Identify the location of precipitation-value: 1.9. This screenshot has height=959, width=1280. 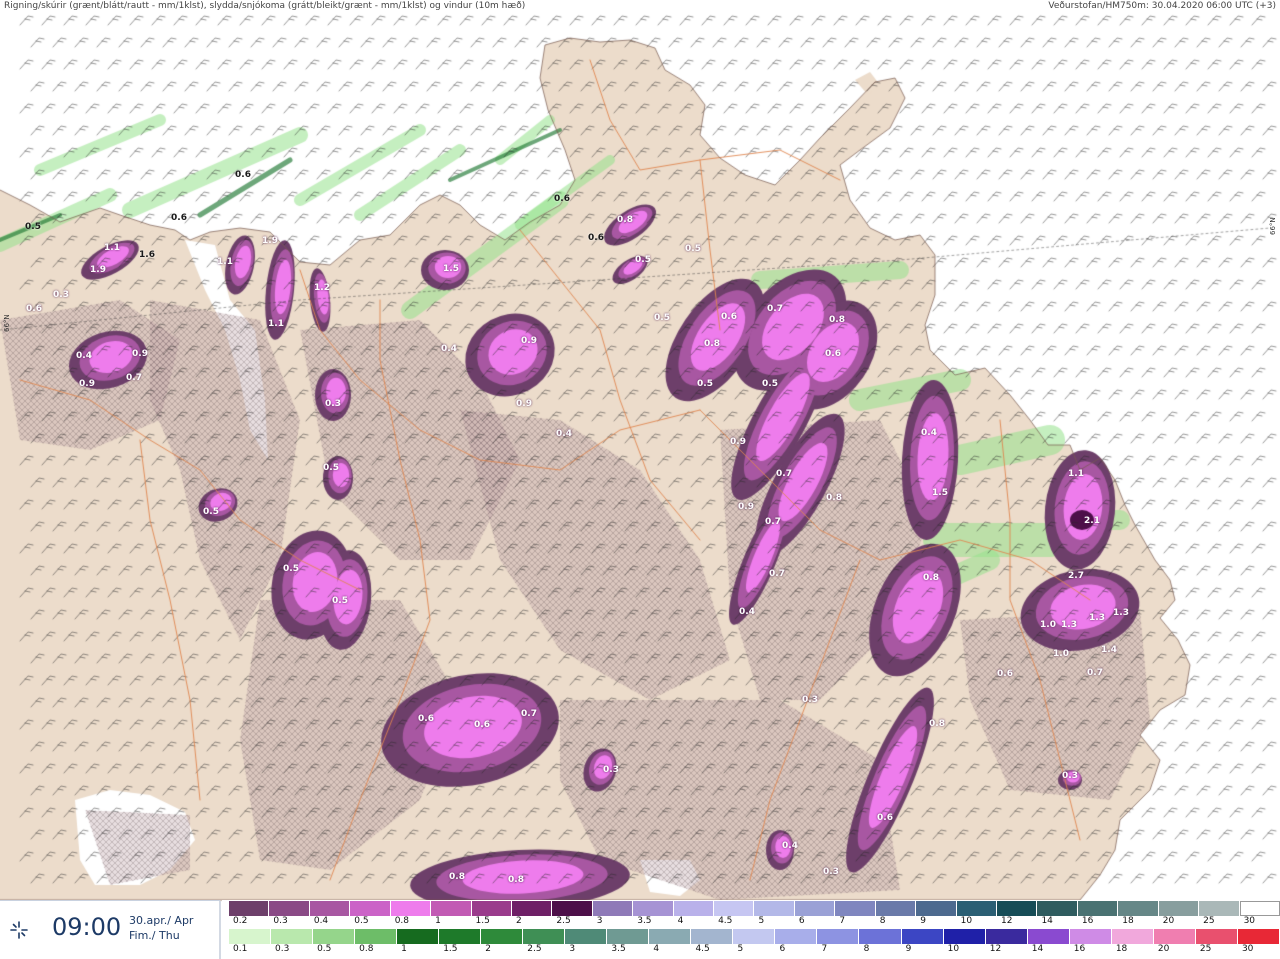
(98, 270).